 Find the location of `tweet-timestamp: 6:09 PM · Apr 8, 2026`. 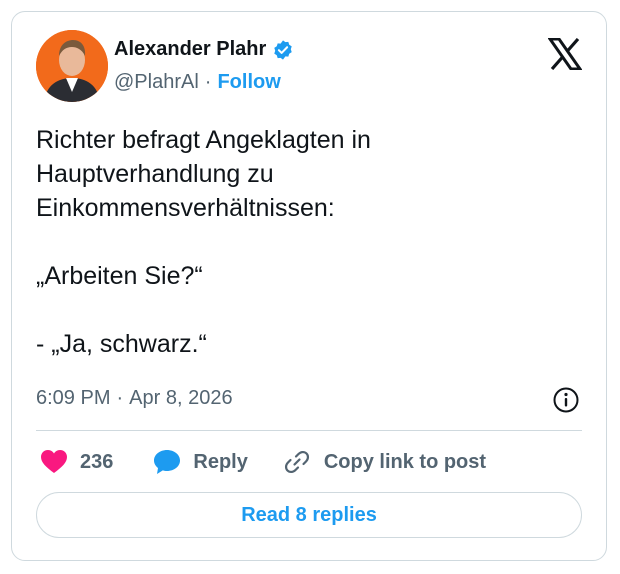

tweet-timestamp: 6:09 PM · Apr 8, 2026 is located at coordinates (134, 398).